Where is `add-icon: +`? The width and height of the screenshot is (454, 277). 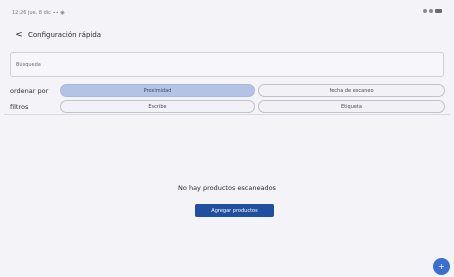
add-icon: + is located at coordinates (441, 266).